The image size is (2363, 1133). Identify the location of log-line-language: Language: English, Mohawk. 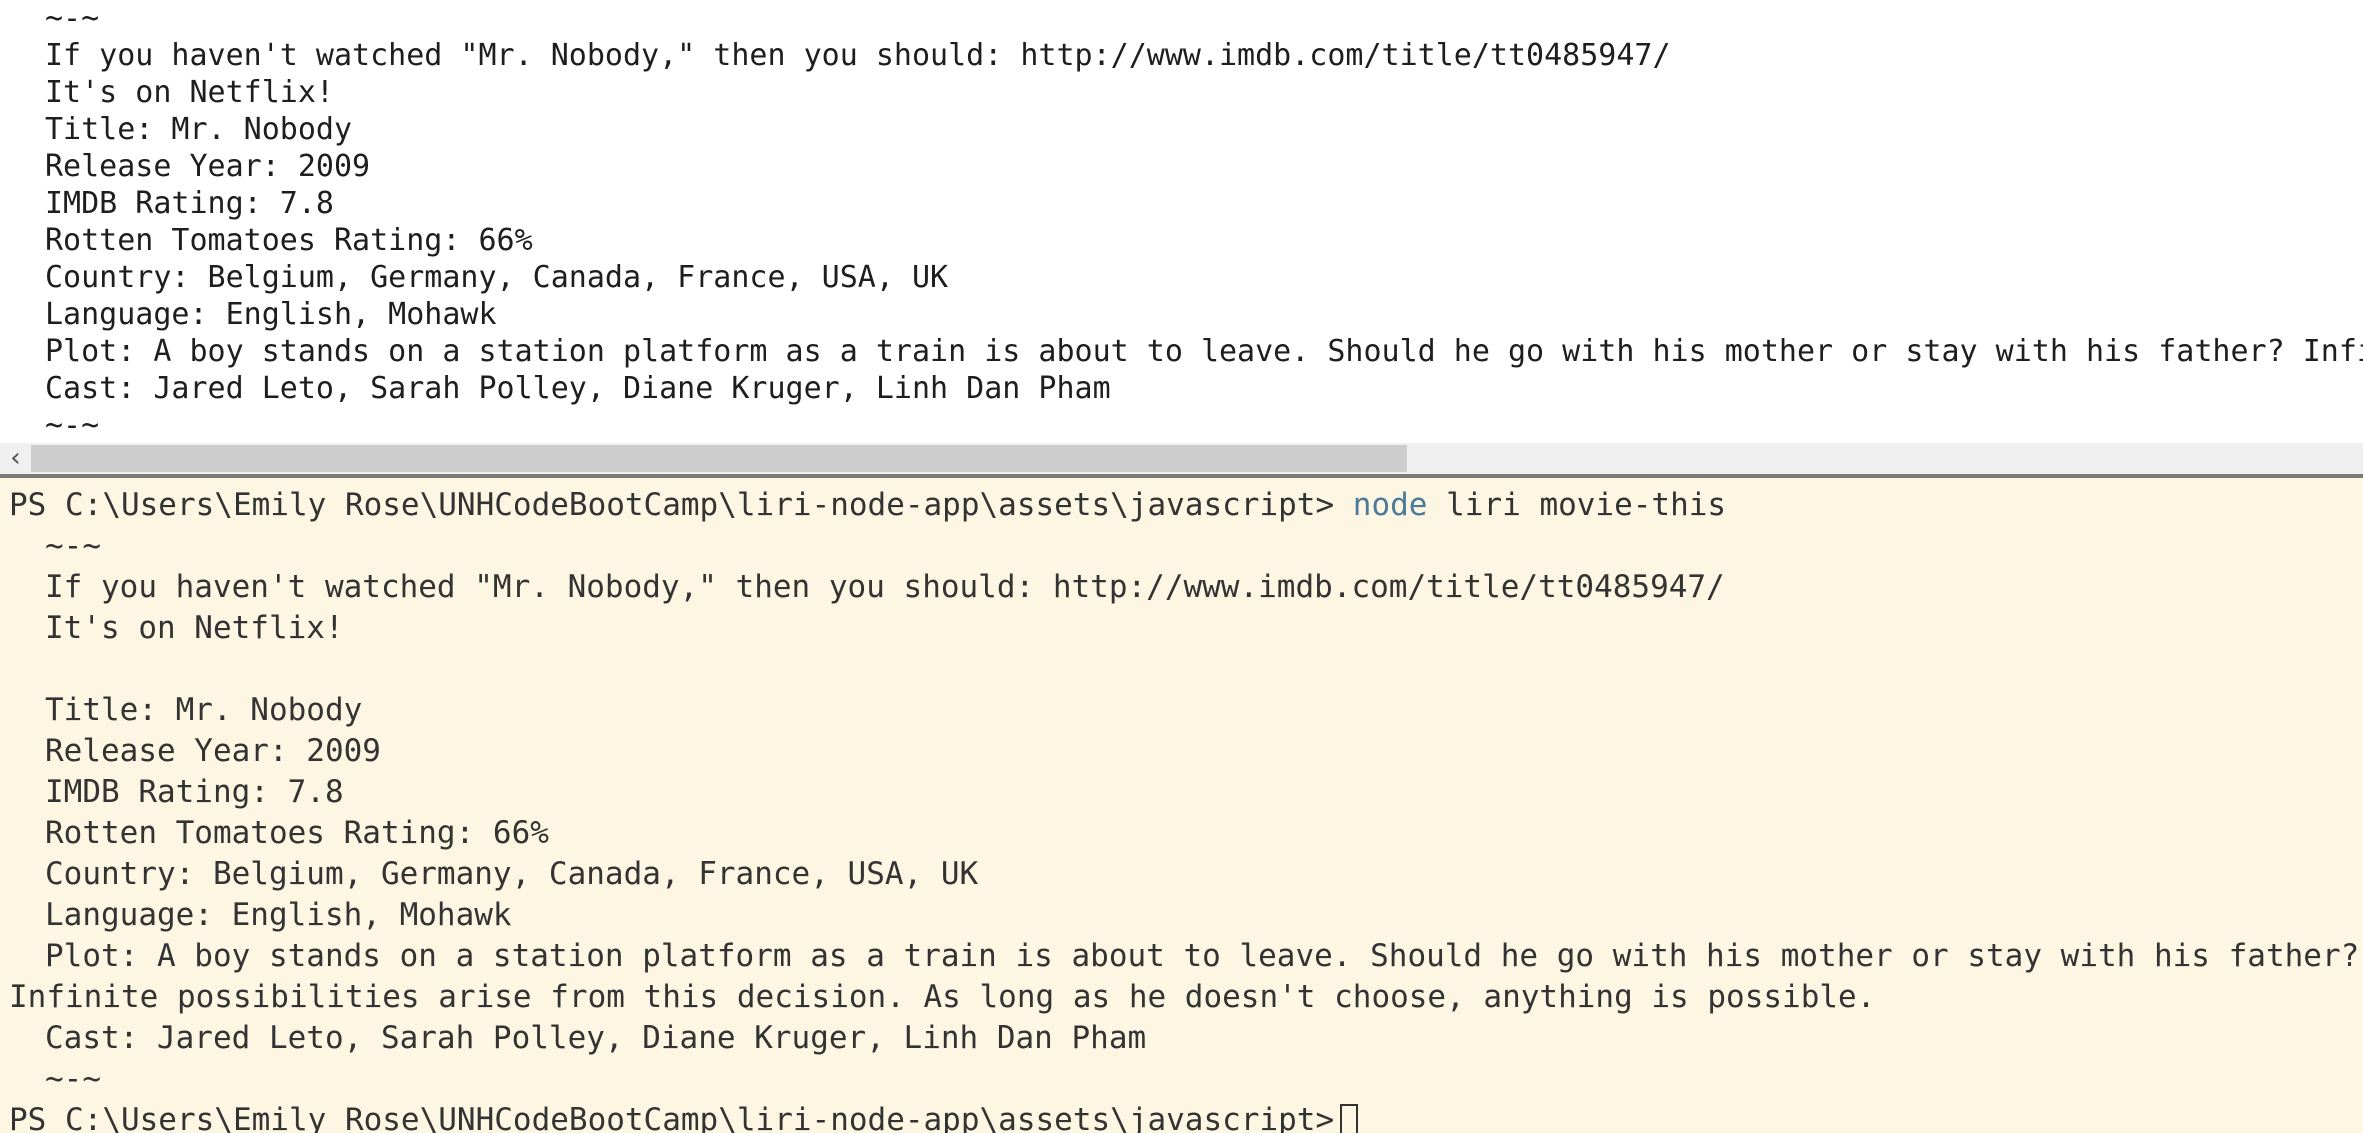
(271, 314).